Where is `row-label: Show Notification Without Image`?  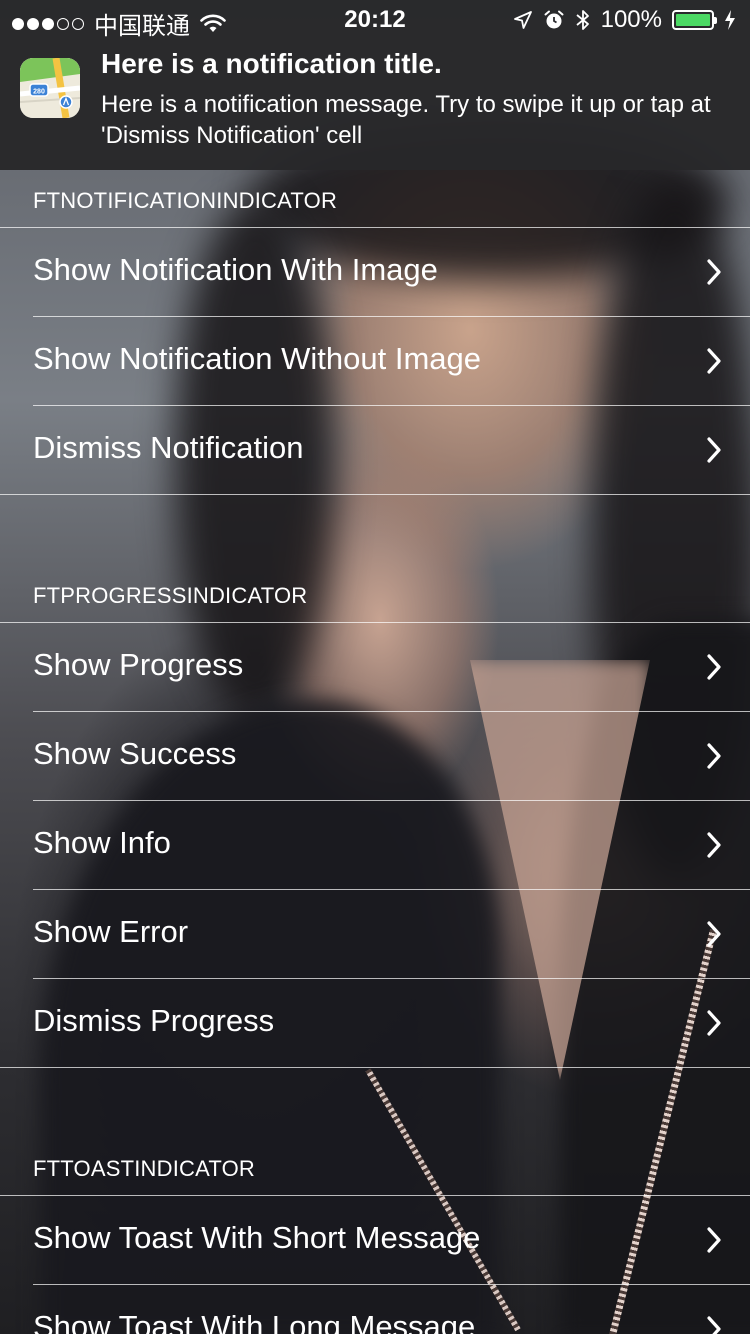
row-label: Show Notification Without Image is located at coordinates (257, 358).